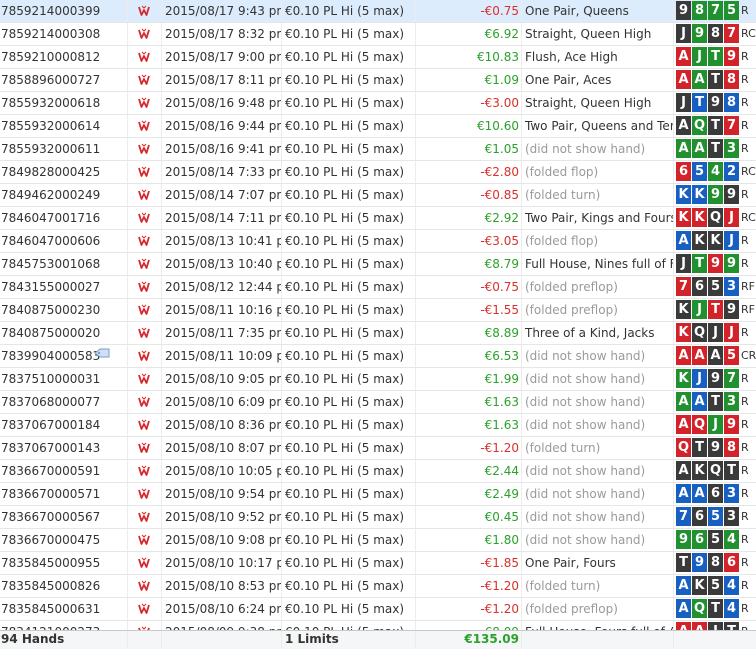 The width and height of the screenshot is (756, 649). I want to click on hand-id: 7837068000077, so click(64, 402).